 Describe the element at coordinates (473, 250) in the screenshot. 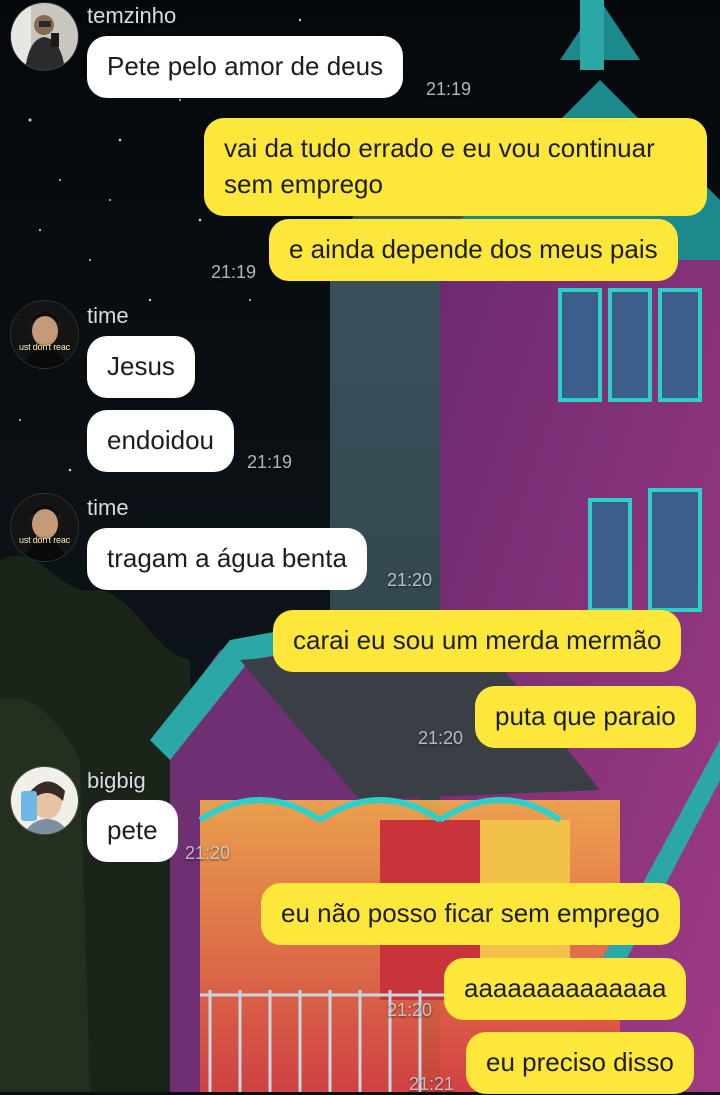

I see `message-bubble: e ainda depende dos meus pais` at that location.